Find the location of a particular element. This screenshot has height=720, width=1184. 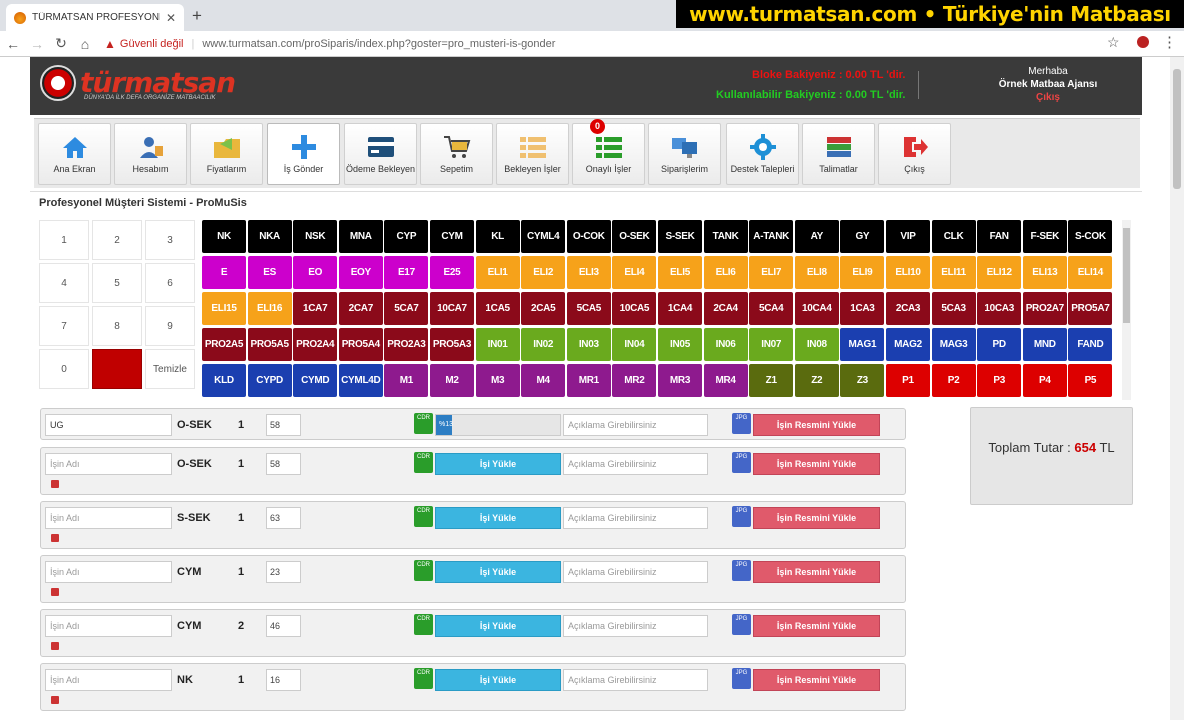

menu-kebab-icon: ⋮ is located at coordinates (1169, 42).